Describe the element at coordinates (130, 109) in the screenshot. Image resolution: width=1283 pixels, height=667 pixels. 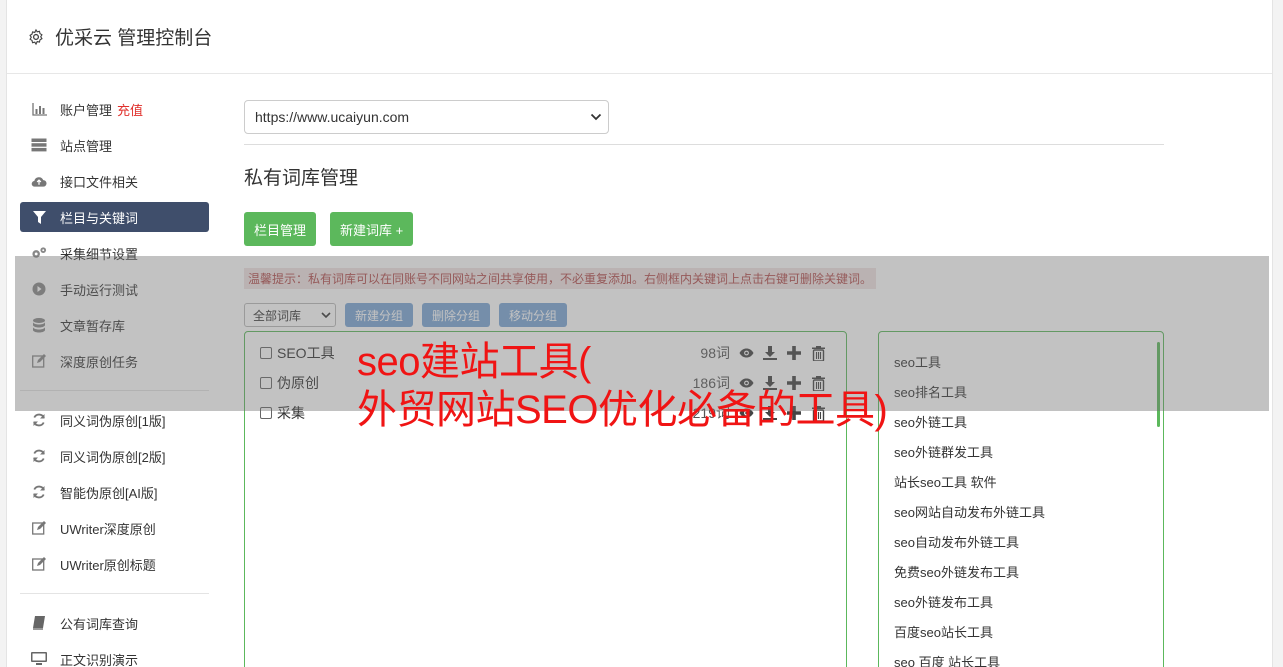
I see `recharge-link: 充值` at that location.